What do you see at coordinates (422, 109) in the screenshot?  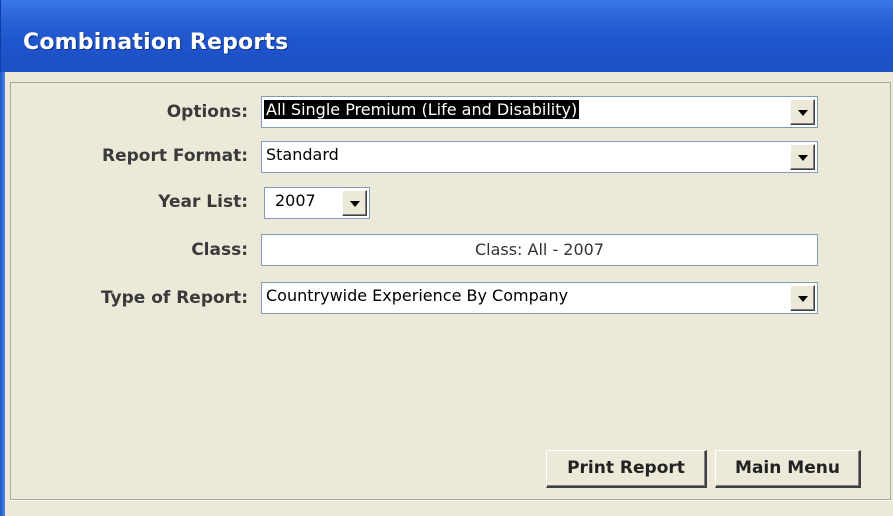 I see `options-value: All Single Premium (Life and Disability)` at bounding box center [422, 109].